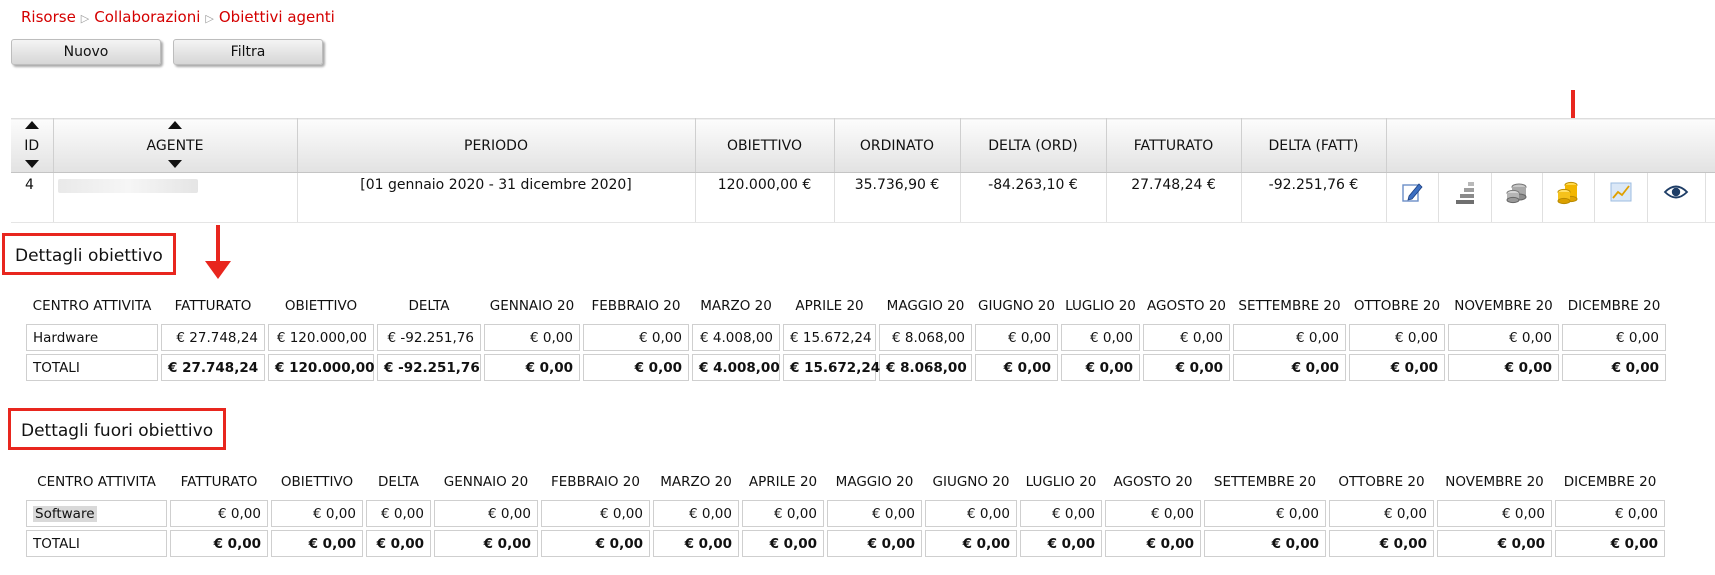 This screenshot has height=575, width=1715. What do you see at coordinates (1265, 482) in the screenshot?
I see `outside-header-month: SETTEMBRE 20` at bounding box center [1265, 482].